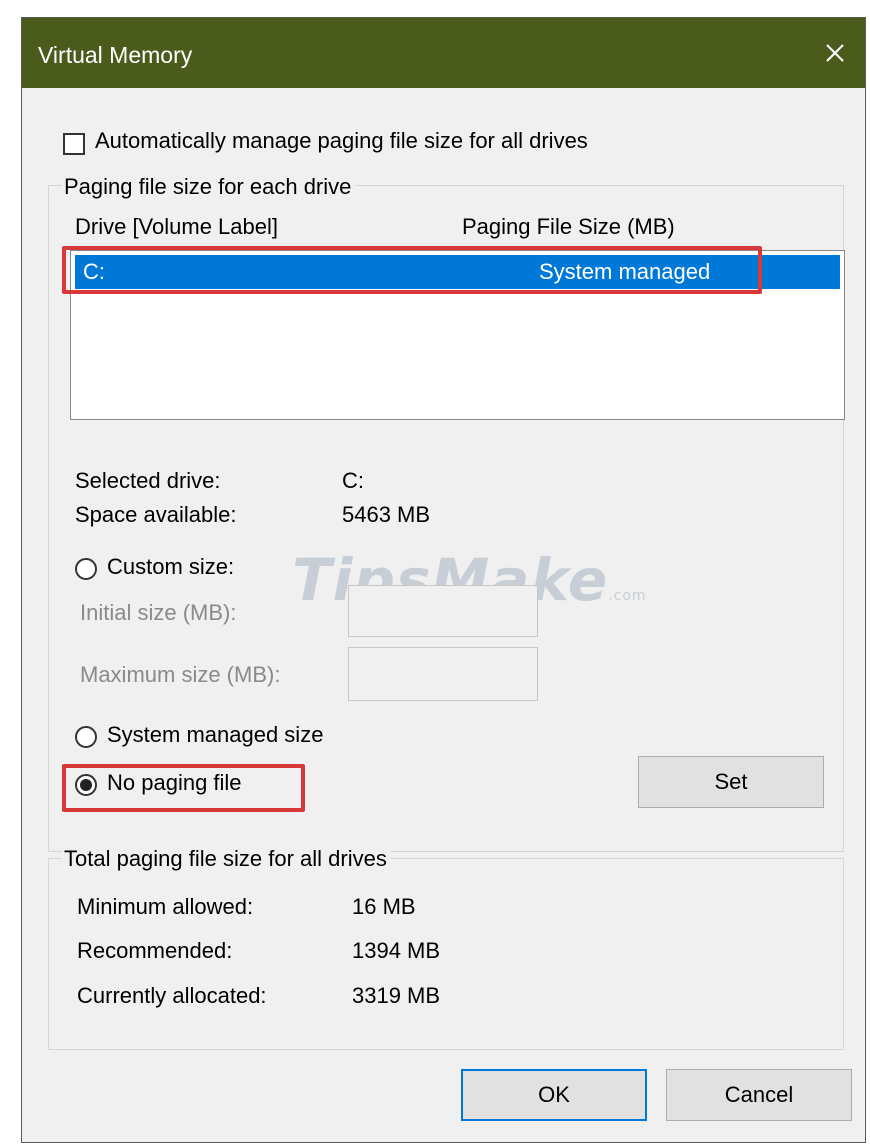 This screenshot has height=1146, width=870. I want to click on space-available-label: Space available:, so click(156, 514).